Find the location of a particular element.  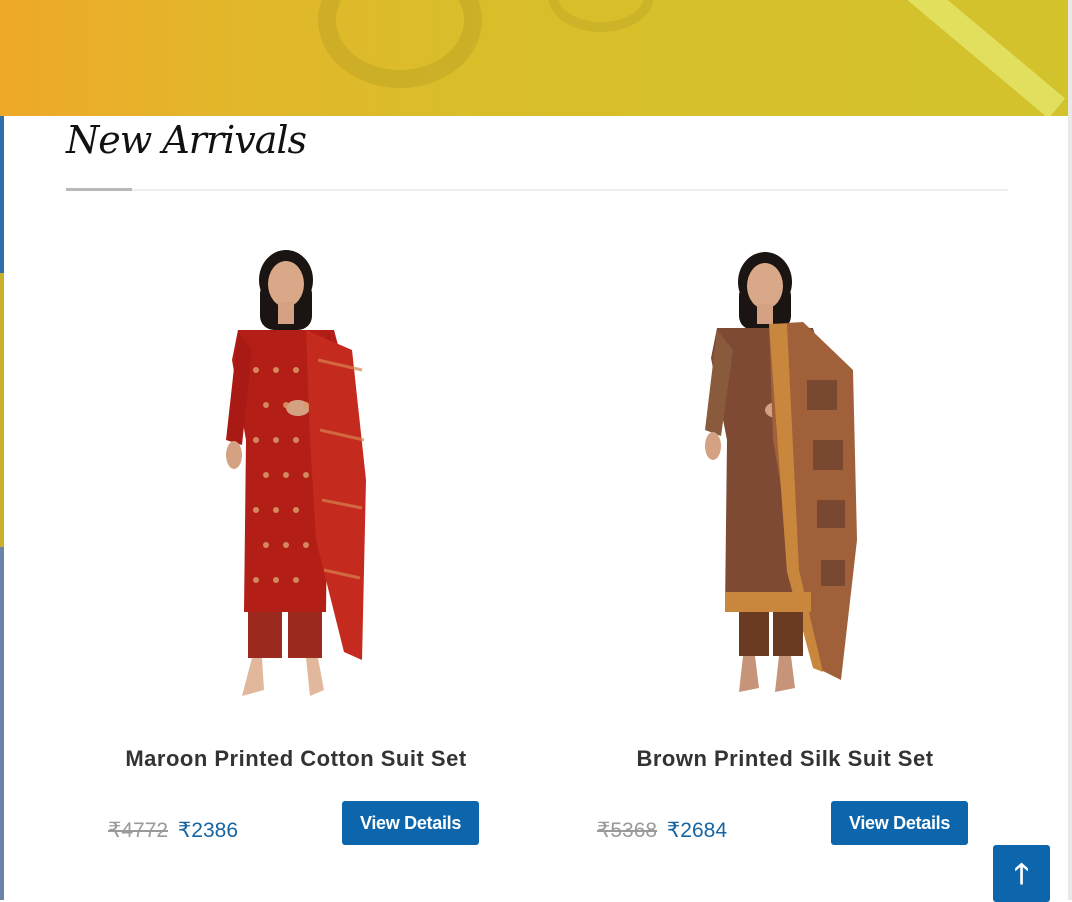

scroll-to-top-button: 🡑 is located at coordinates (1021, 873).